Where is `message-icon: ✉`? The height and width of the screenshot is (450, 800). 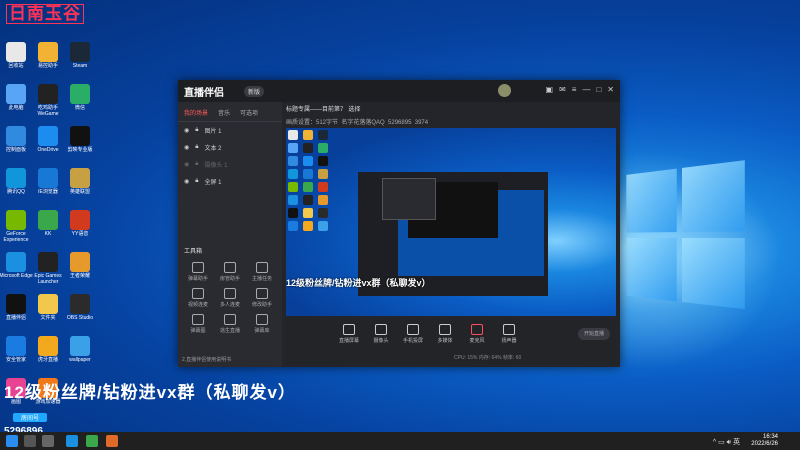 message-icon: ✉ is located at coordinates (562, 89).